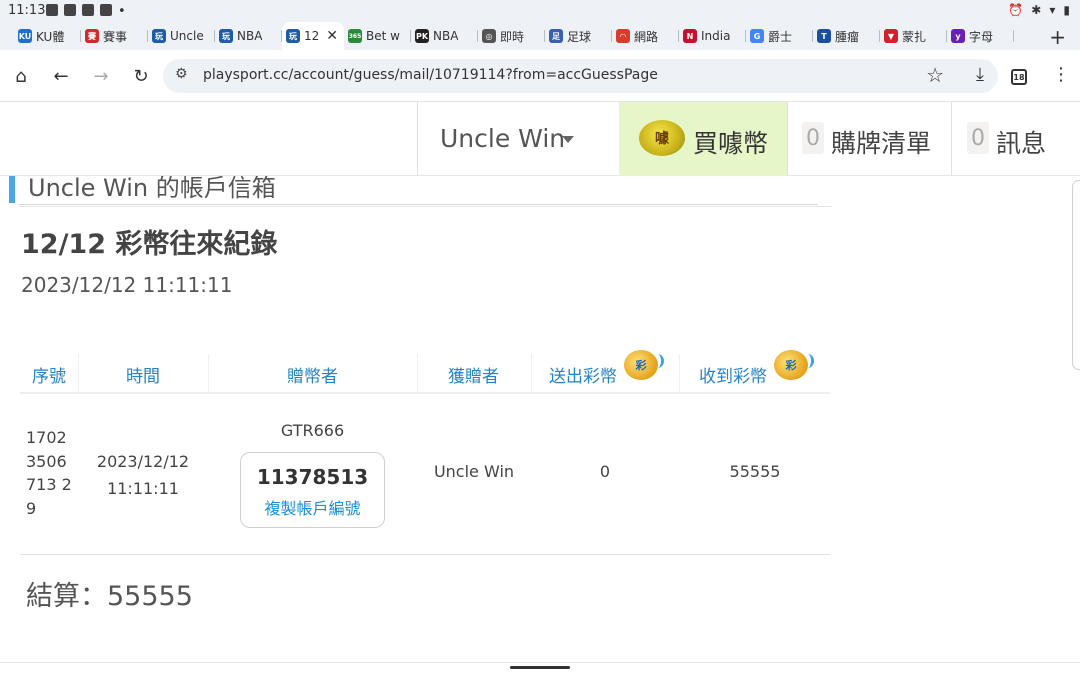 The width and height of the screenshot is (1080, 675). I want to click on table-header-line, so click(425, 393).